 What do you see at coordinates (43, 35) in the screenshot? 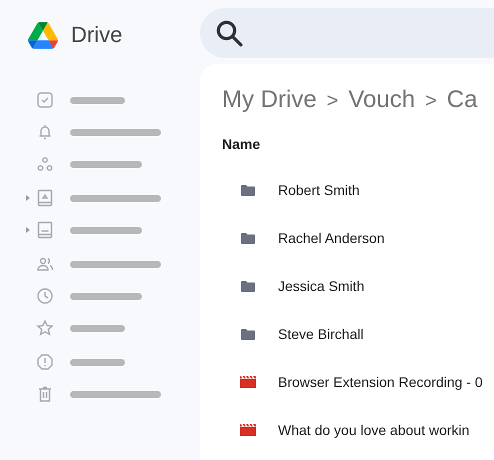
I see `drive-logo-icon` at bounding box center [43, 35].